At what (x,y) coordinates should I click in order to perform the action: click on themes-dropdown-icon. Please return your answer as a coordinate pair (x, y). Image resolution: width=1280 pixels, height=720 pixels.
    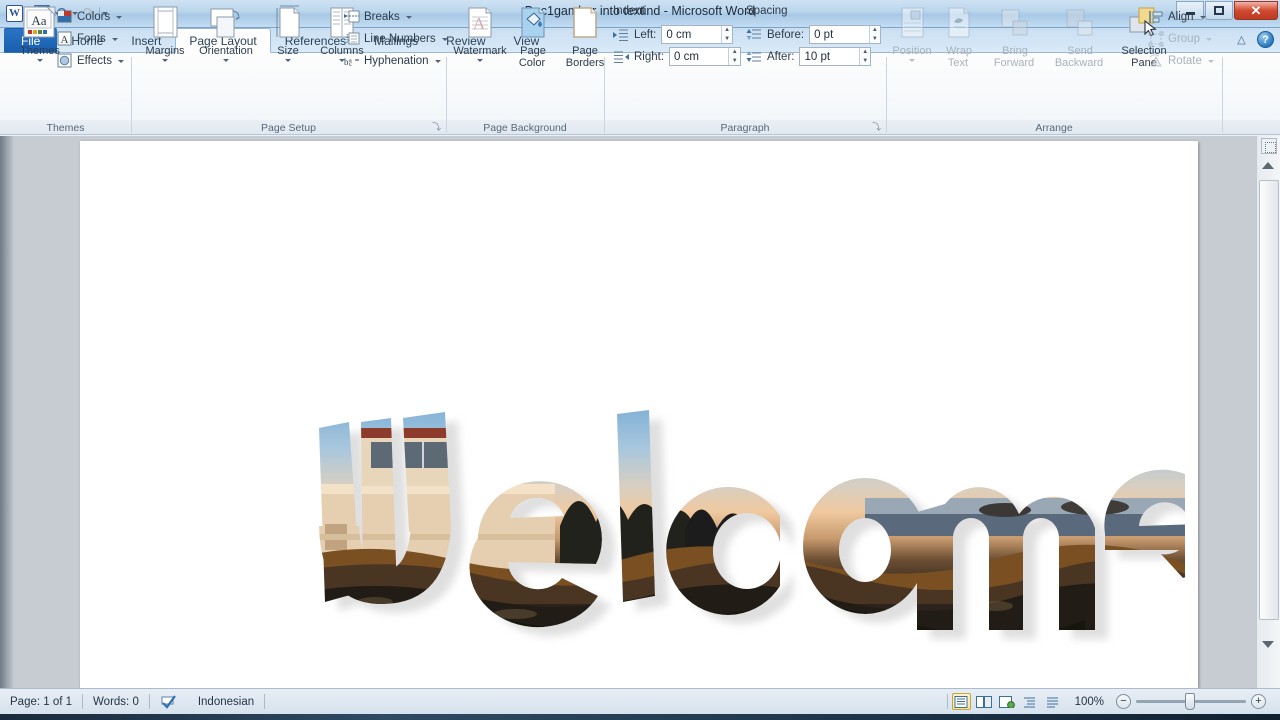
    Looking at the image, I should click on (40, 60).